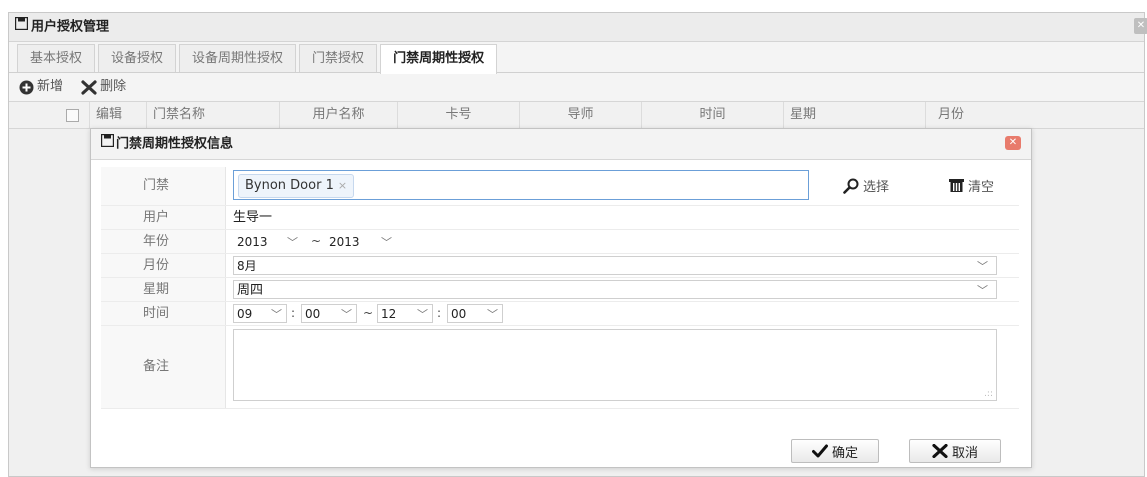  I want to click on door-row: 门禁 Bynon Door 1 × 选择 清空, so click(560, 186).